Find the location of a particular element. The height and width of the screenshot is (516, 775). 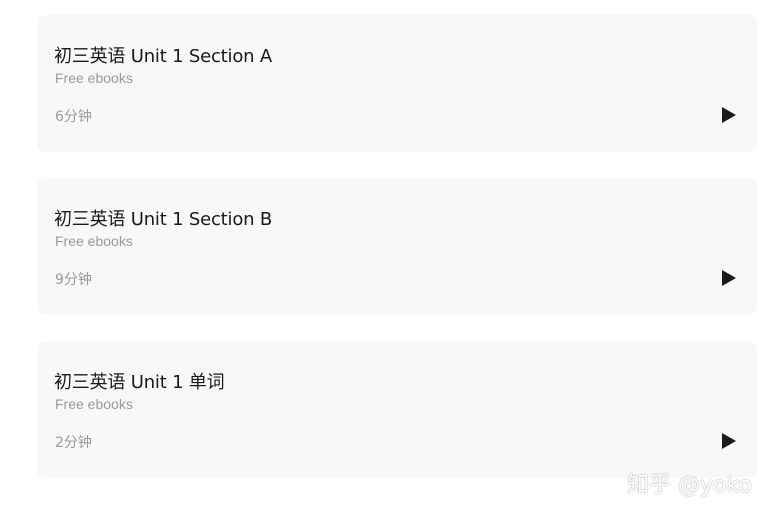

track-title: 初三英语 Unit 1 单词 is located at coordinates (139, 381).